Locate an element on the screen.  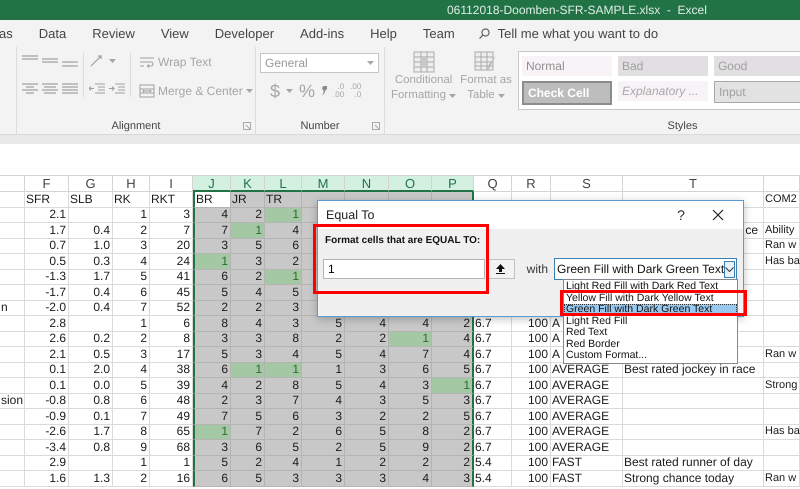
align-left-icon is located at coordinates (30, 89).